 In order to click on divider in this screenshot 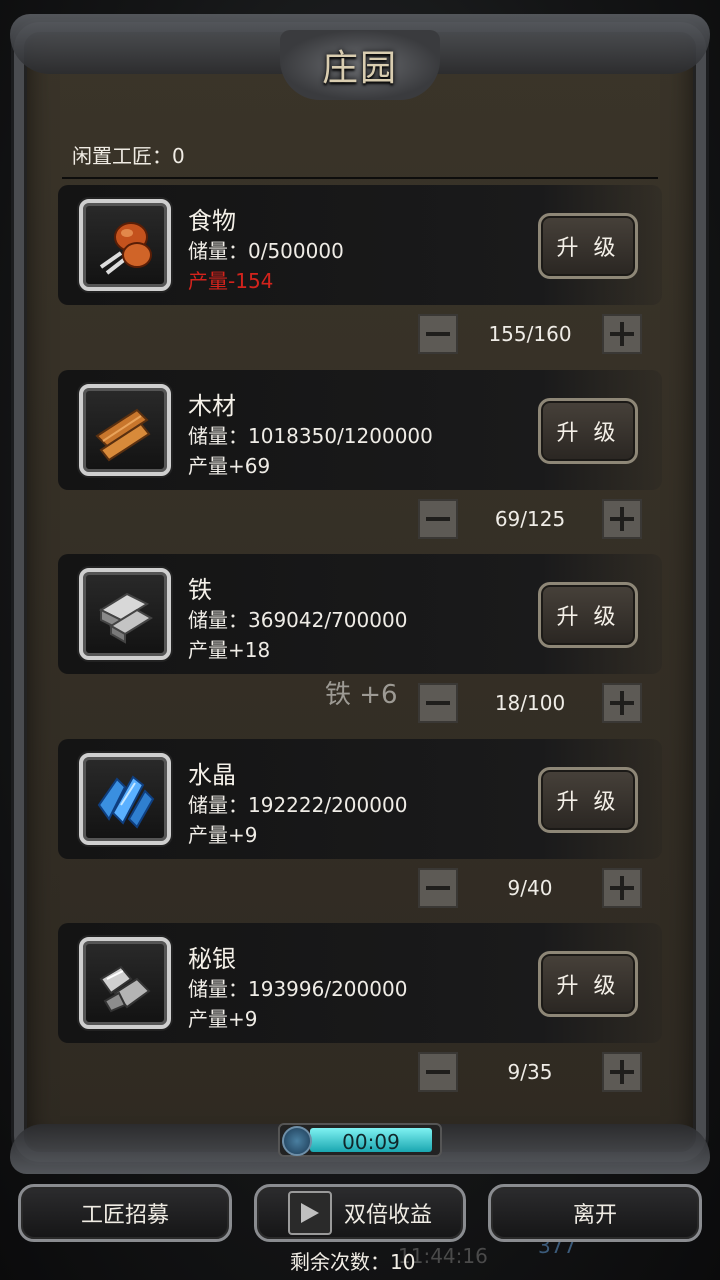, I will do `click(360, 178)`.